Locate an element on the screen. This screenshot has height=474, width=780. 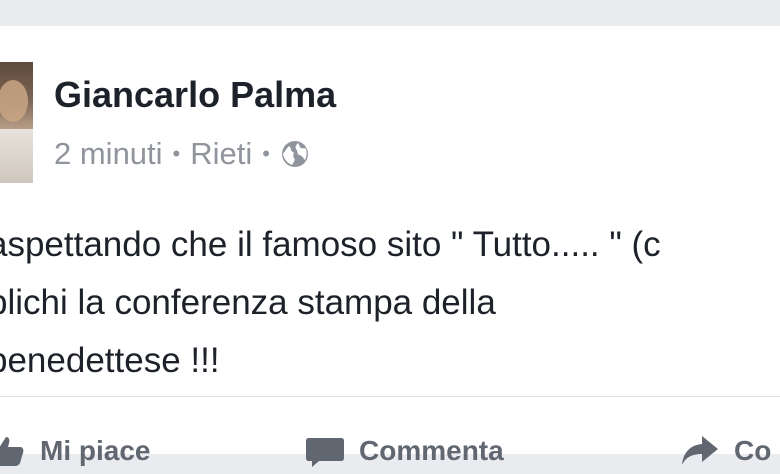
like-button: Mi piace is located at coordinates (75, 451).